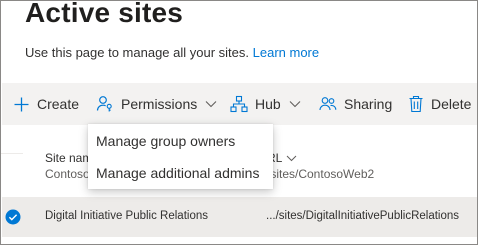 This screenshot has height=245, width=478. I want to click on table-row-site-name: Digital Initiative Public Relations, so click(126, 216).